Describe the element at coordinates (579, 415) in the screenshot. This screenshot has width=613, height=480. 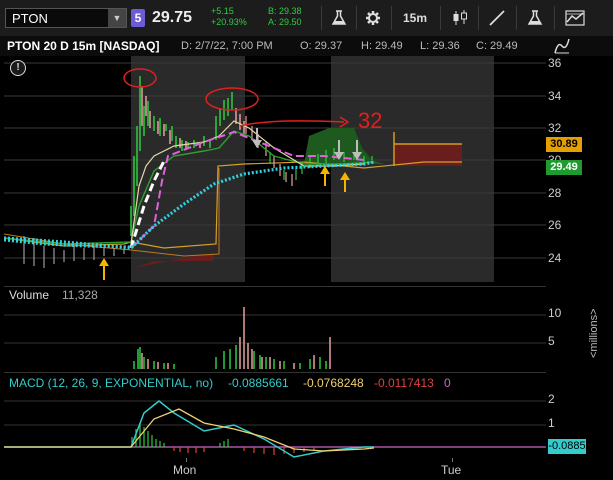
I see `macd-axis: 2 1 -0.0885` at that location.